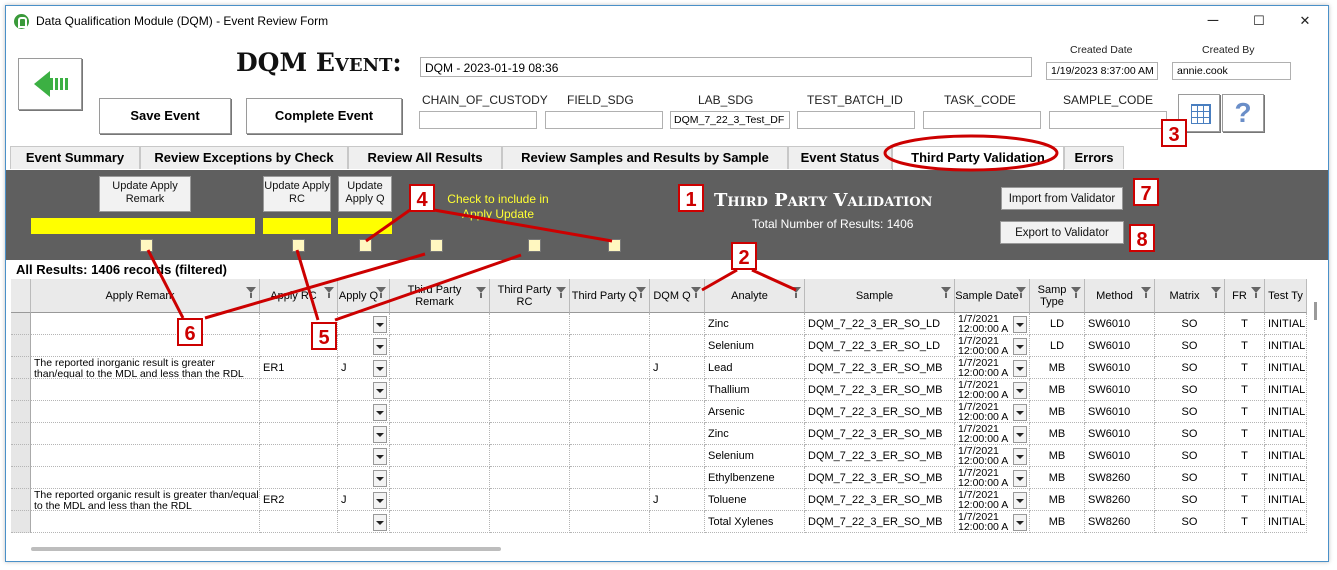 This screenshot has height=570, width=1337. I want to click on column-header: Matrix, so click(1190, 296).